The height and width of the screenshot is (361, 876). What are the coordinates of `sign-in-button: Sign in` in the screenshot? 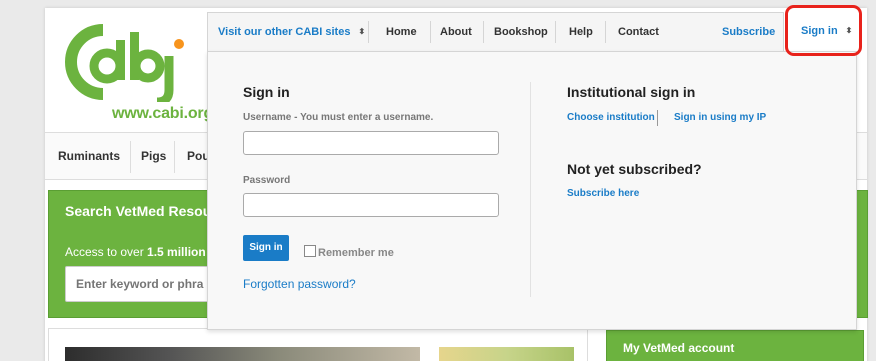 It's located at (266, 248).